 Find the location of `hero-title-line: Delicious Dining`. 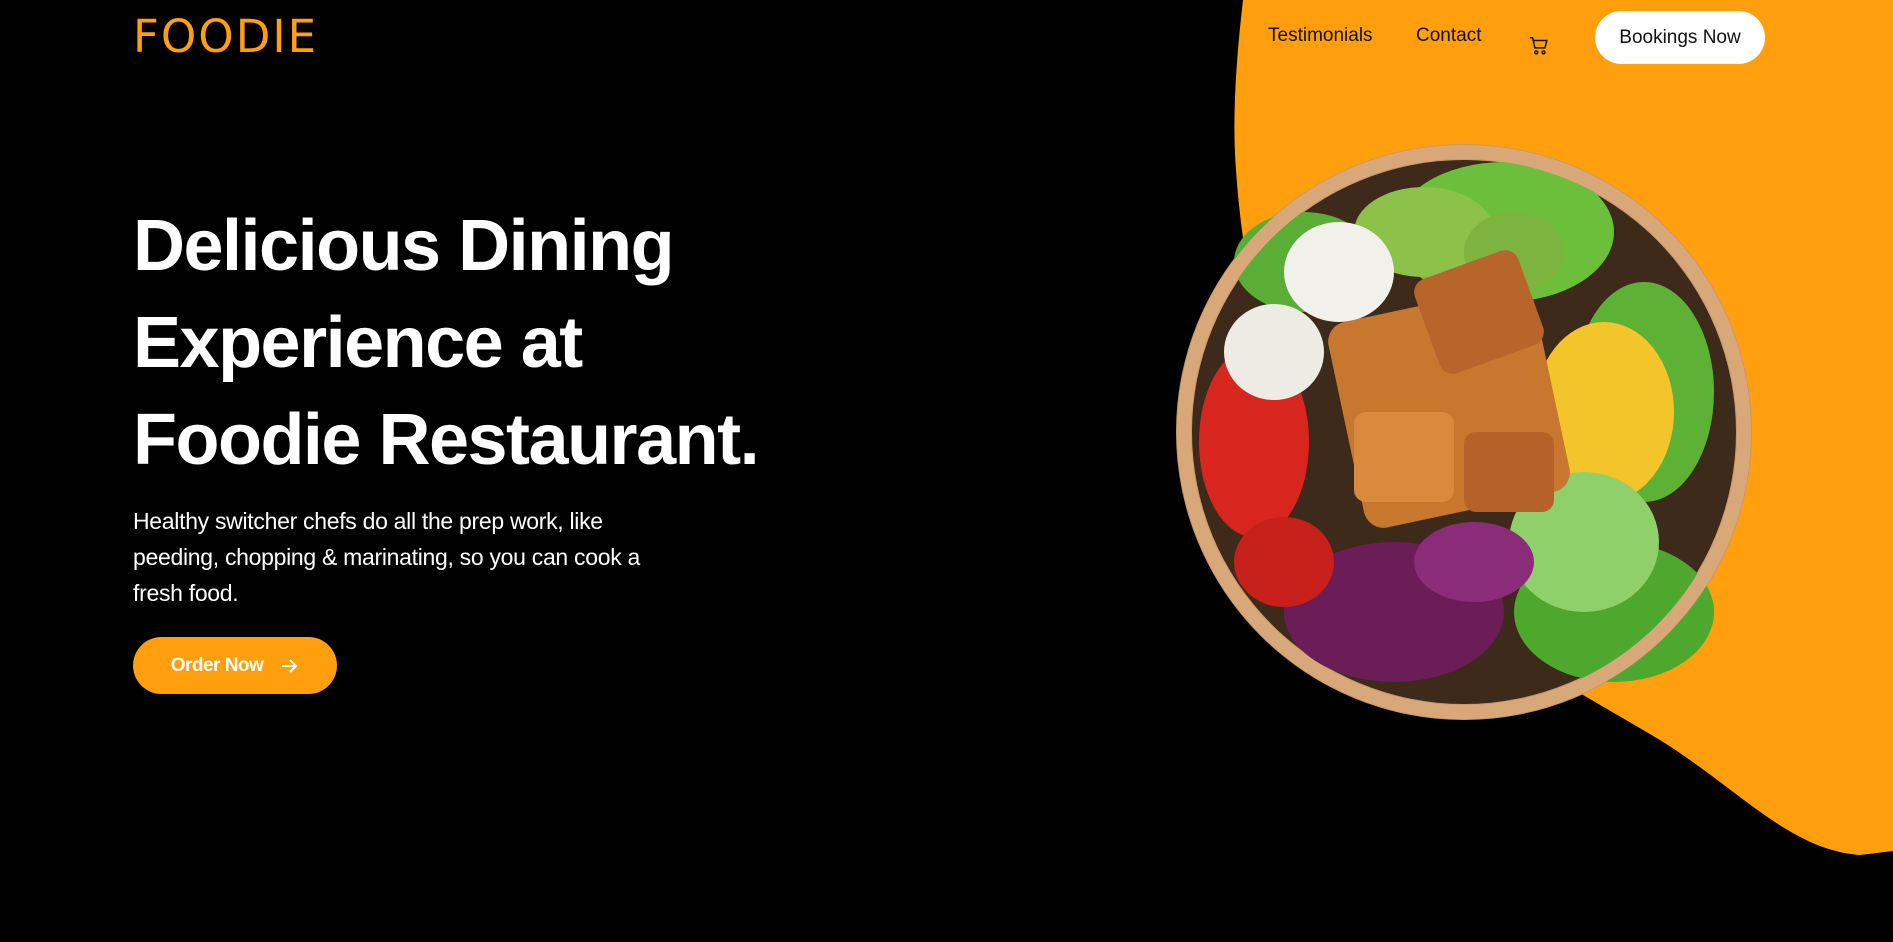

hero-title-line: Delicious Dining is located at coordinates (404, 246).